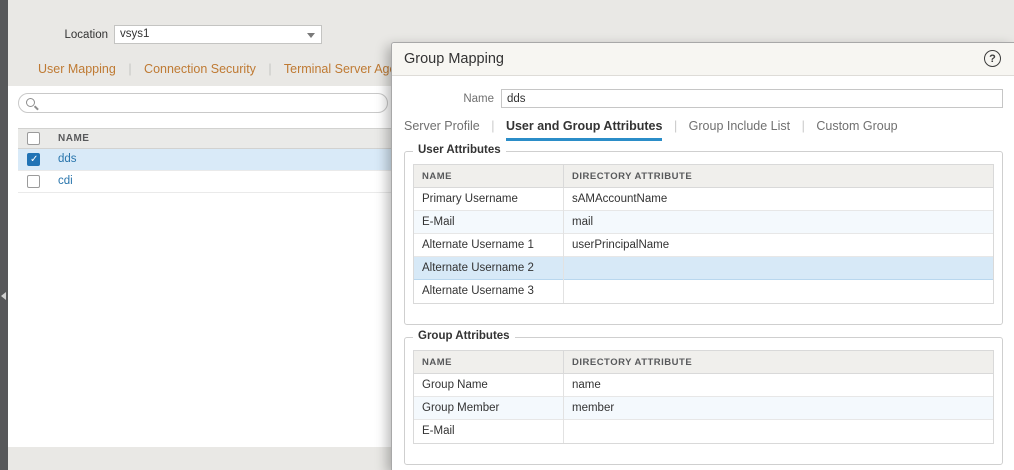  I want to click on dialog-title: Group Mapping, so click(454, 59).